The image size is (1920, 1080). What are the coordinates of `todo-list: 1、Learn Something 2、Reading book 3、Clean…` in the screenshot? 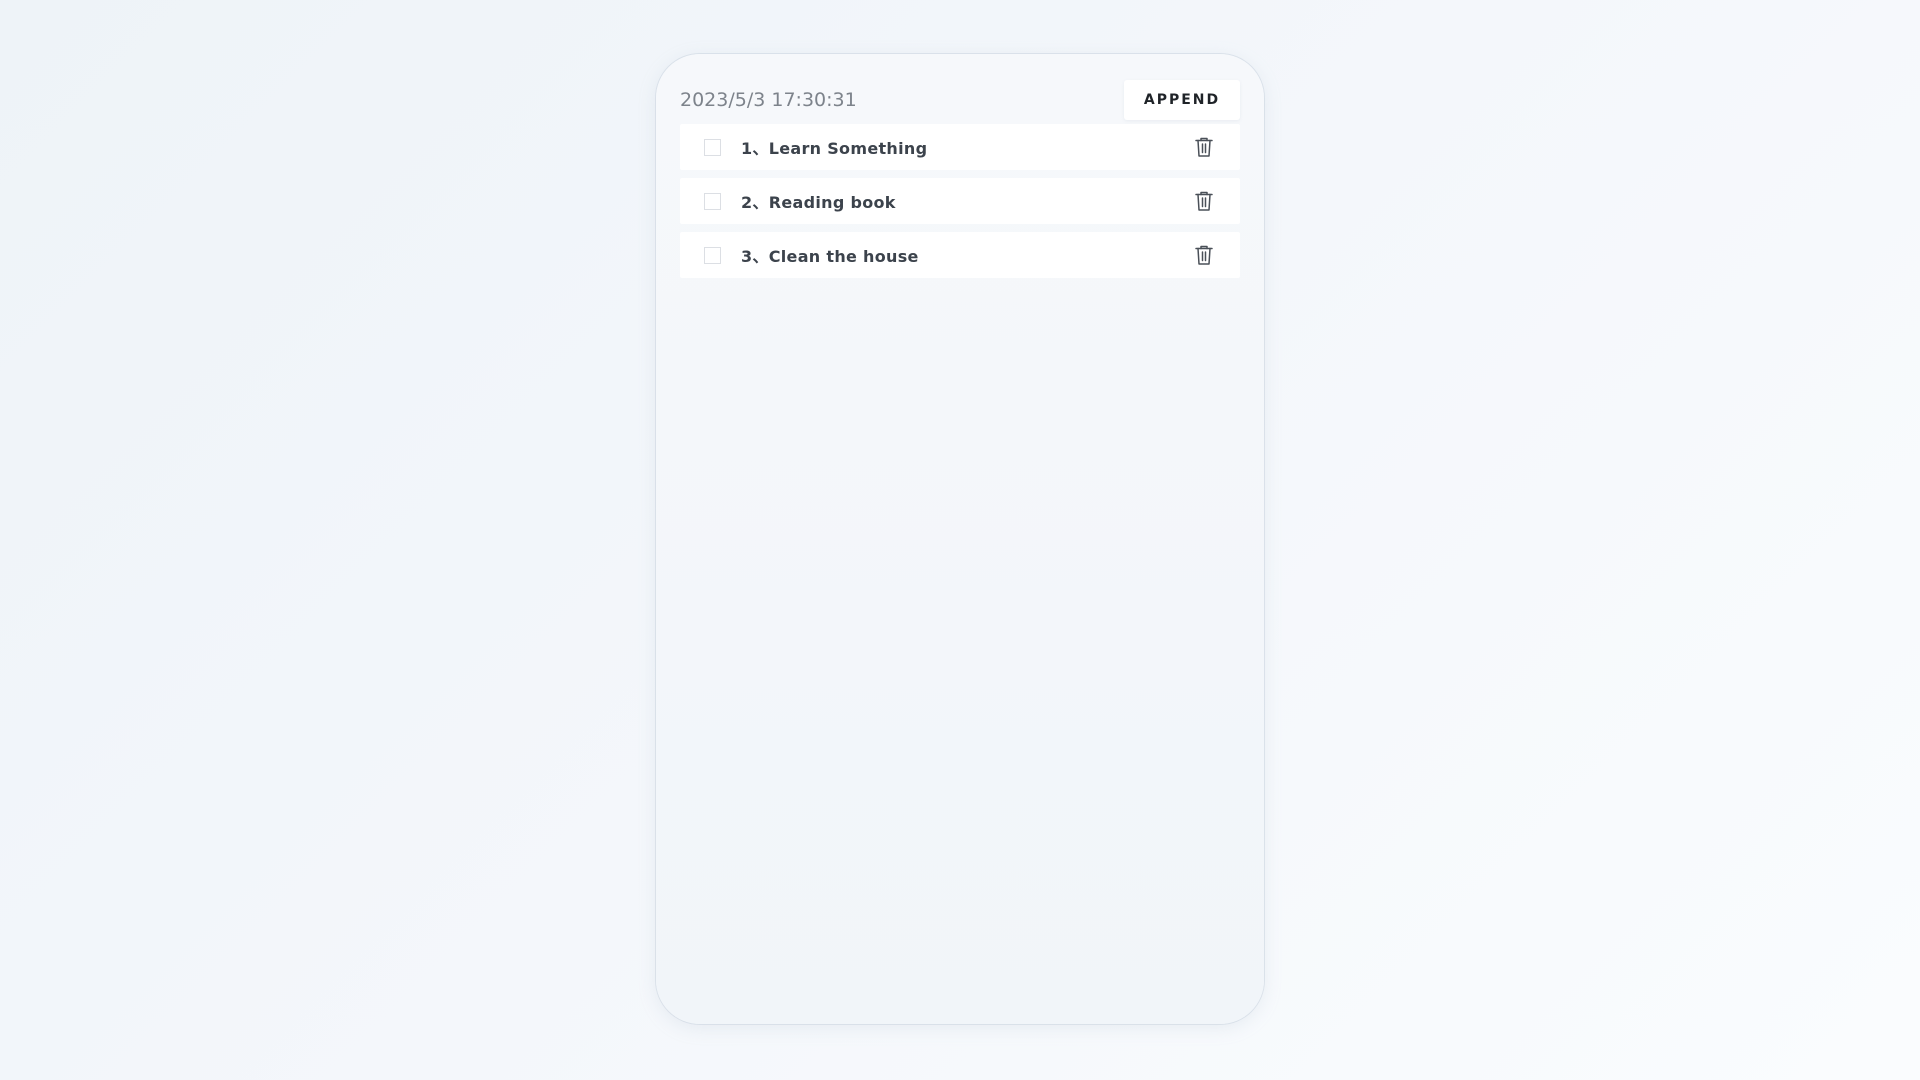 It's located at (960, 205).